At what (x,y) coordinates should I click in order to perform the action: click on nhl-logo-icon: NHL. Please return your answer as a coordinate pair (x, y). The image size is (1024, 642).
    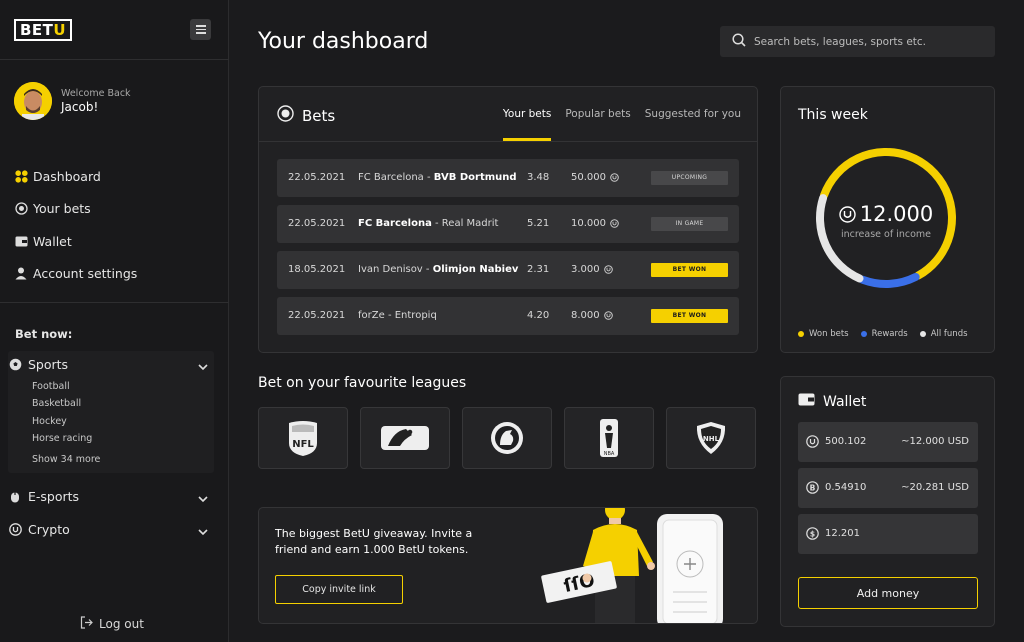
    Looking at the image, I should click on (711, 438).